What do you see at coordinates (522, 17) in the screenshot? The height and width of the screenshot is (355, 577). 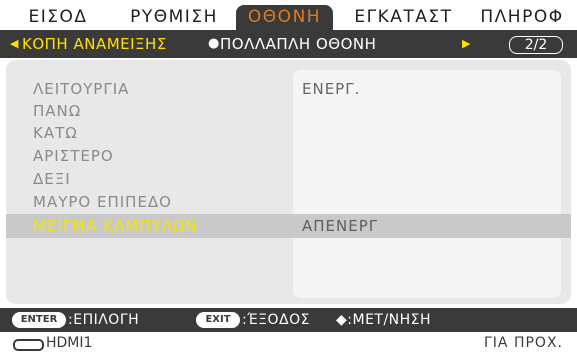 I see `tab-info: ΠΛΗΡΟΦ` at bounding box center [522, 17].